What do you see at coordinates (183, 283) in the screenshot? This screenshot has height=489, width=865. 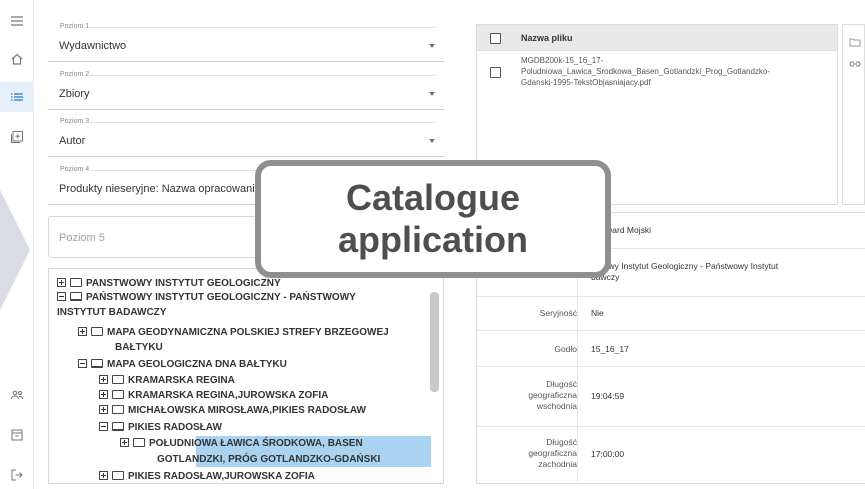 I see `tree-item-label: PANSTWOWY INSTYTUT GEOLOGICZNY` at bounding box center [183, 283].